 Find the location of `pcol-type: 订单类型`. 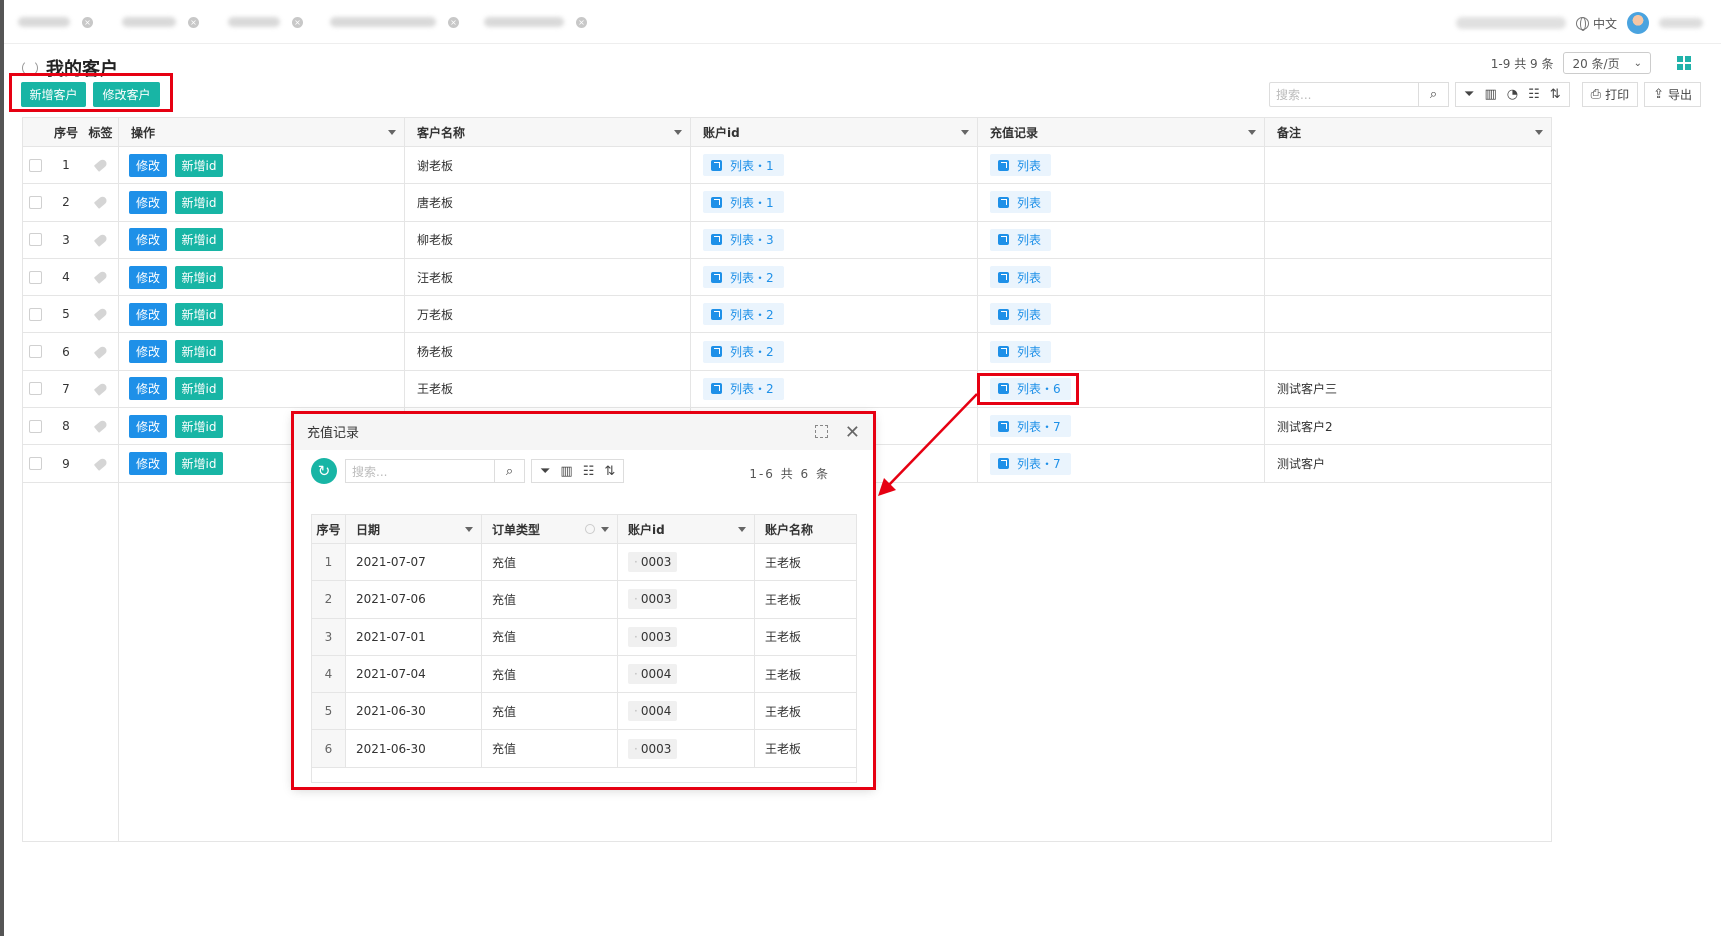

pcol-type: 订单类型 is located at coordinates (550, 529).